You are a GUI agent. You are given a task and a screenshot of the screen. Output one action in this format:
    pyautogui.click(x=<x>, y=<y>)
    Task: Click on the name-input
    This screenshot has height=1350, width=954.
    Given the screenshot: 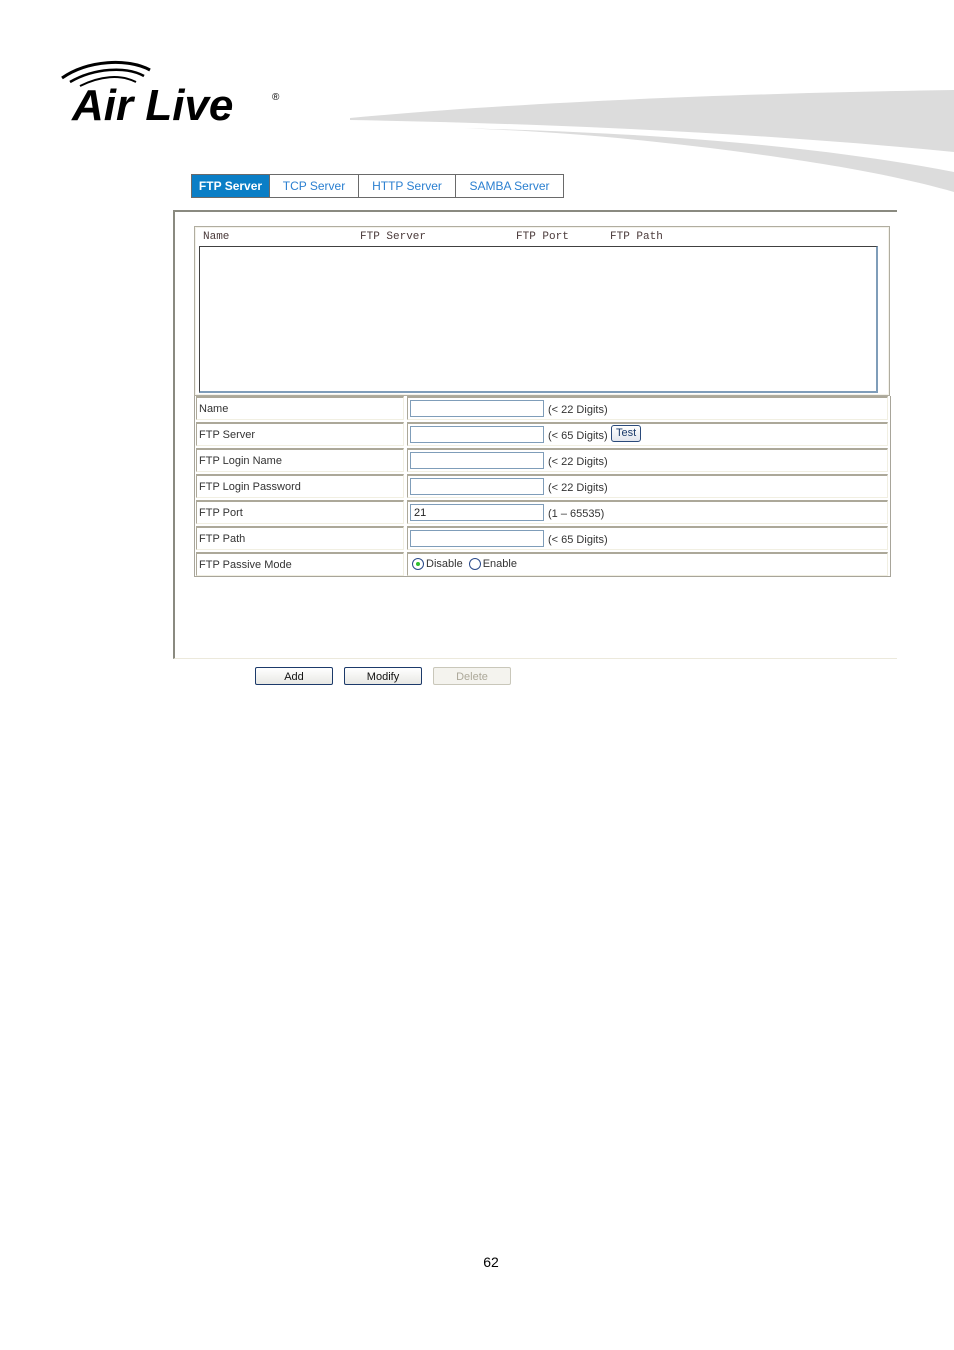 What is the action you would take?
    pyautogui.click(x=477, y=408)
    